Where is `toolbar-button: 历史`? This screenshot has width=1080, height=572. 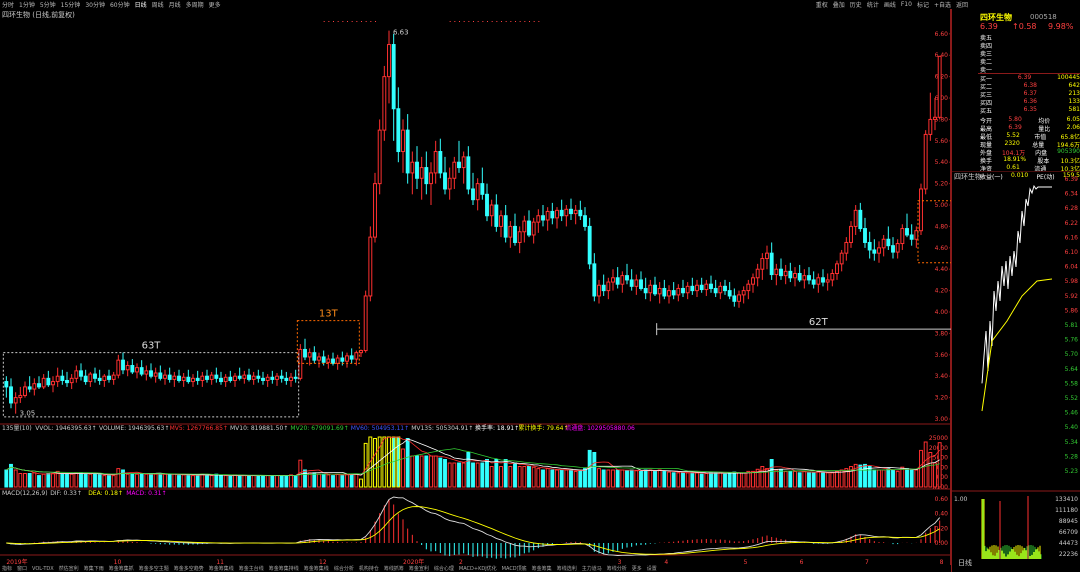
toolbar-button: 历史 is located at coordinates (856, 4).